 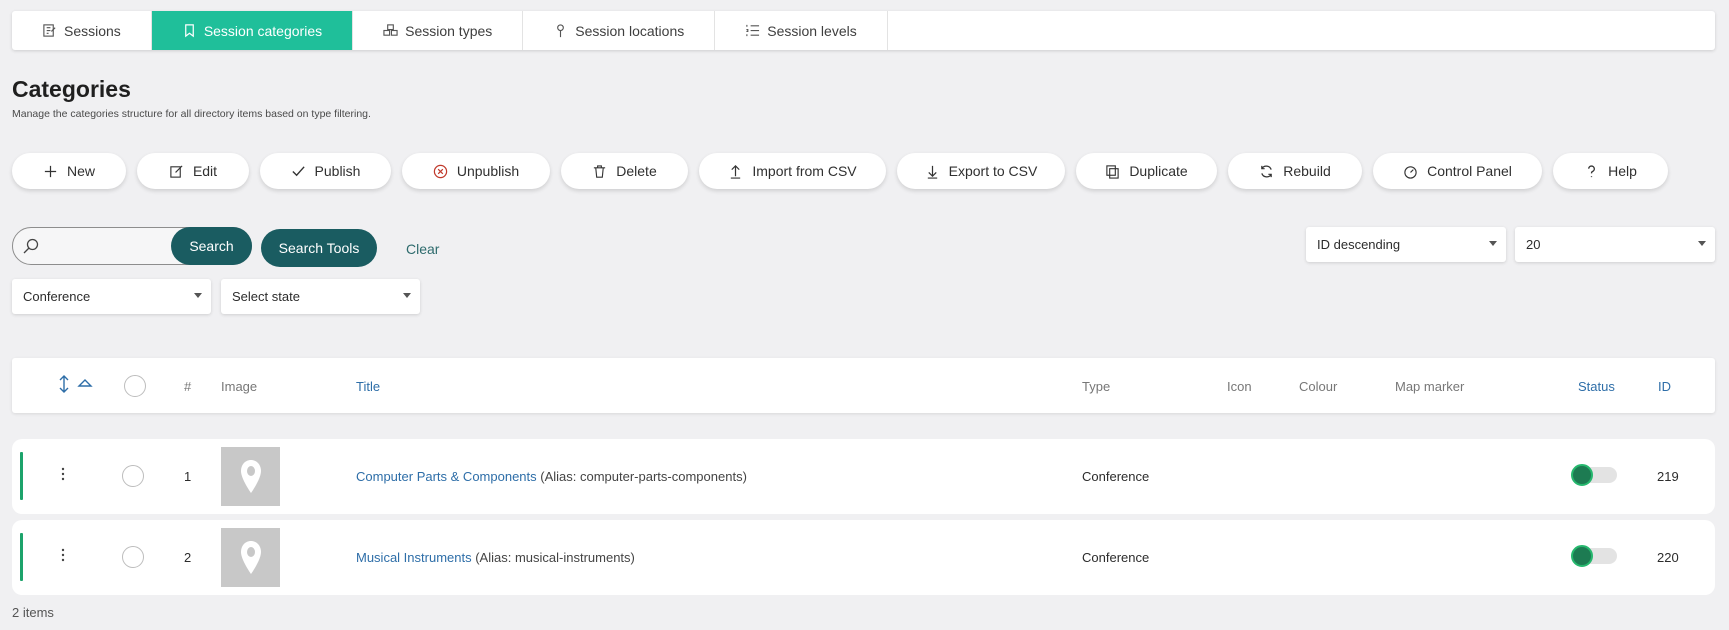 What do you see at coordinates (31, 246) in the screenshot?
I see `search-icon` at bounding box center [31, 246].